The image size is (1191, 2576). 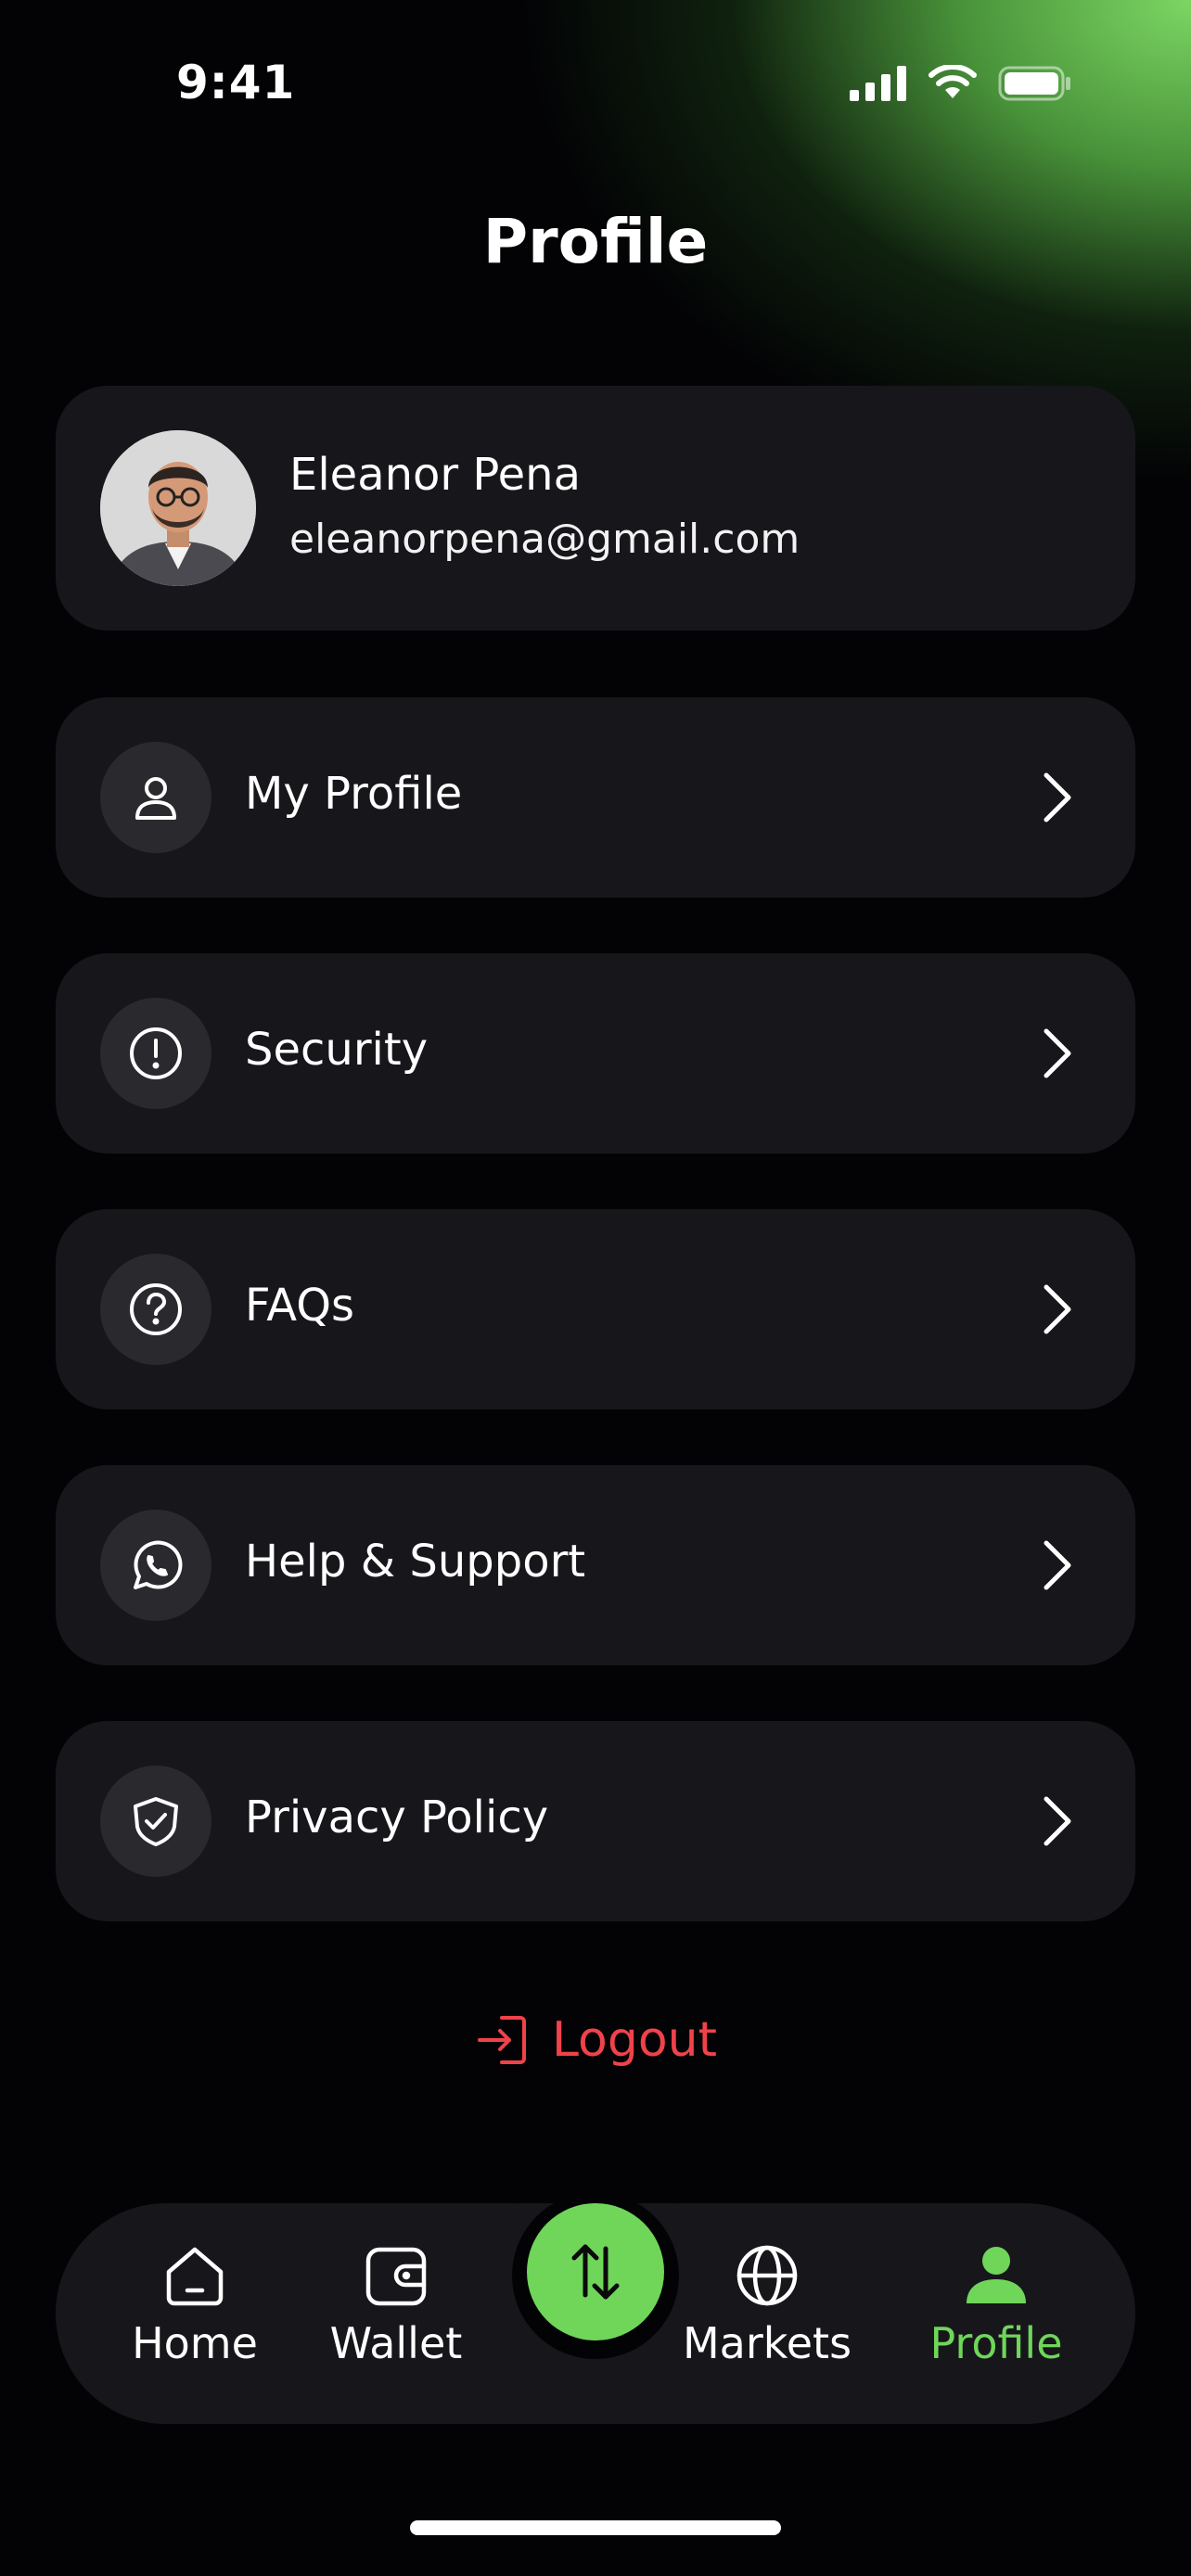 What do you see at coordinates (595, 1053) in the screenshot?
I see `menu-item-security: Security` at bounding box center [595, 1053].